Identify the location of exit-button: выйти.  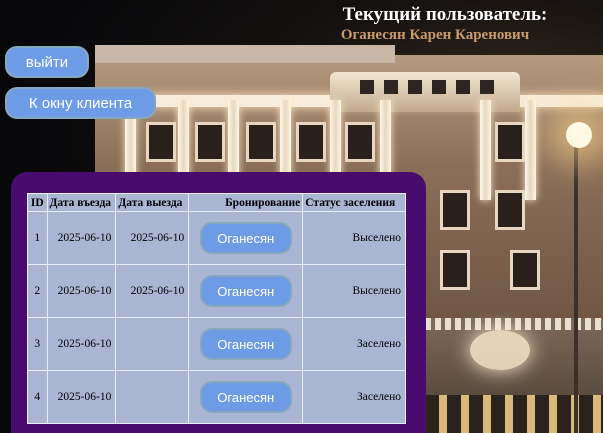
(47, 62).